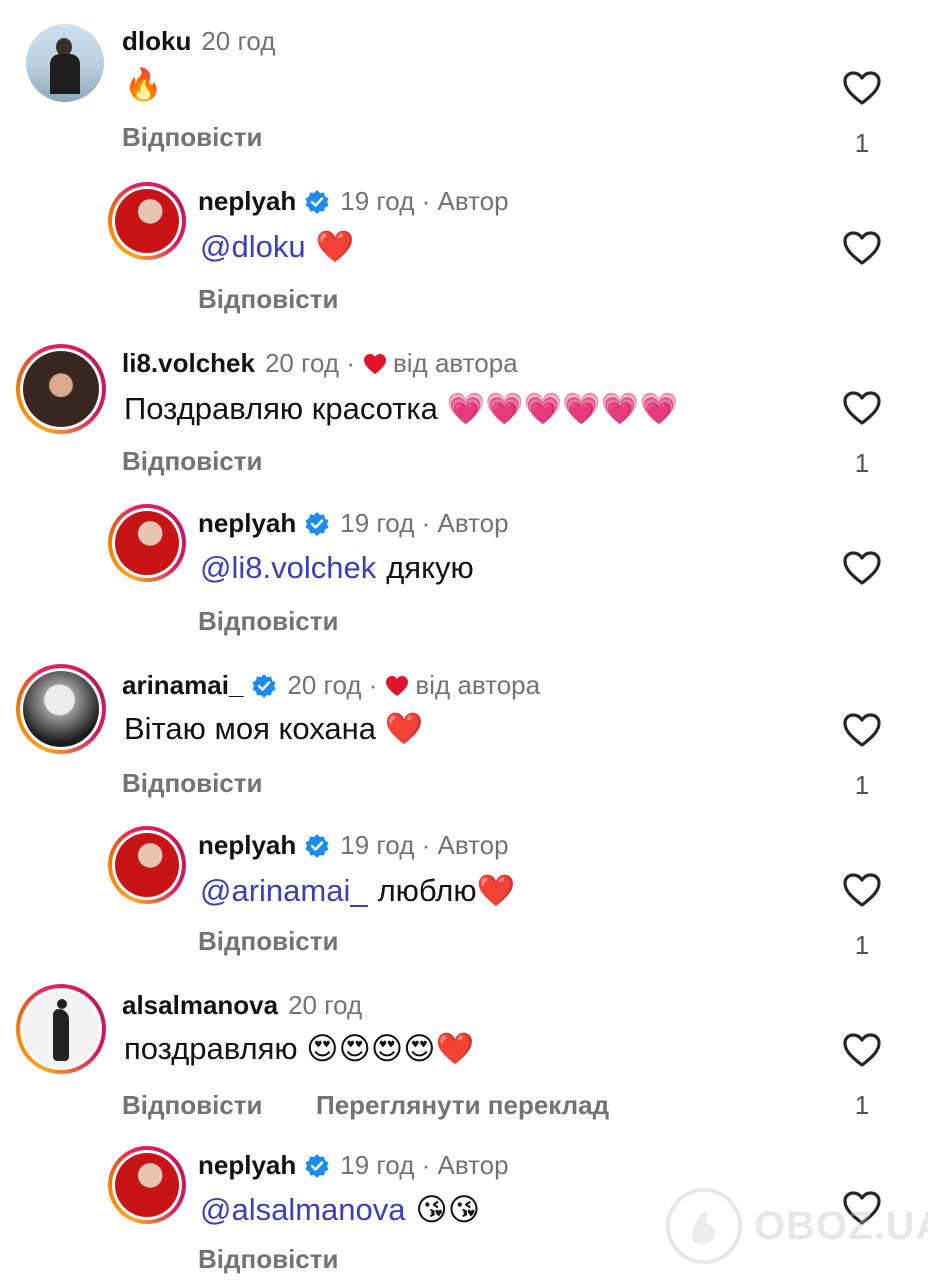 This screenshot has height=1280, width=928. I want to click on view-translation-button: Переглянути переклад, so click(462, 1105).